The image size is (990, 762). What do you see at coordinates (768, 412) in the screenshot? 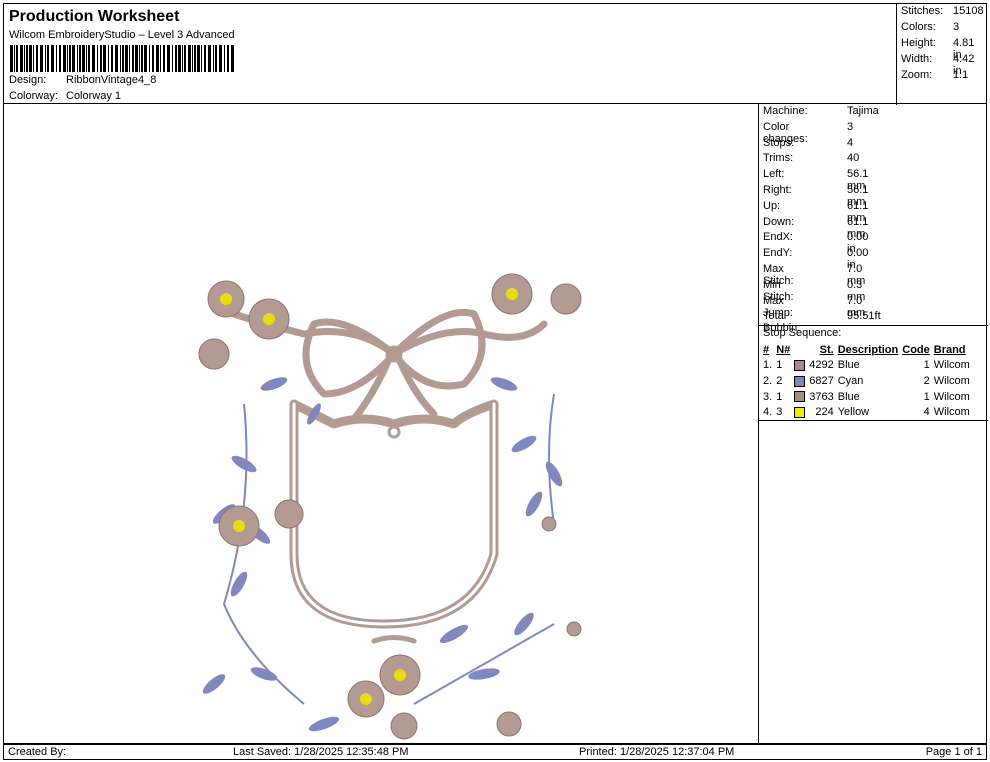
I see `stop-num: 4.` at bounding box center [768, 412].